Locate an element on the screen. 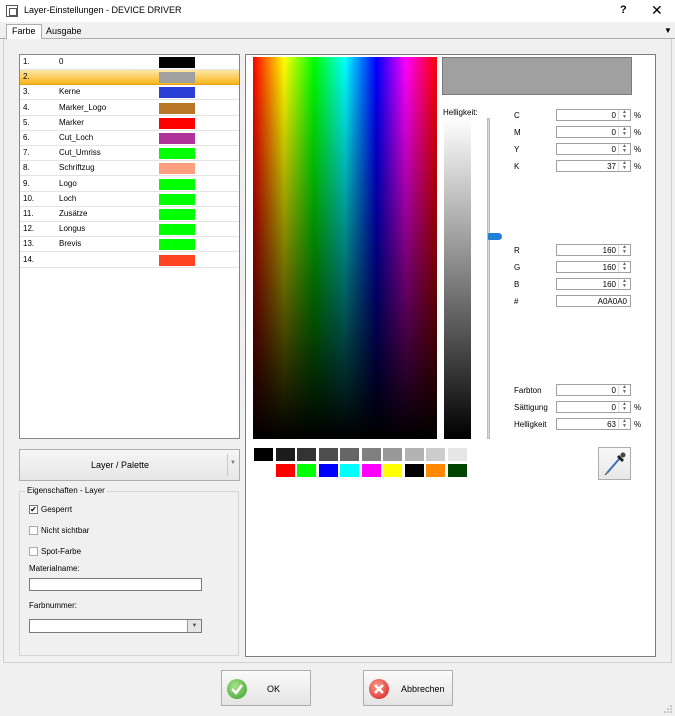  hsl-input-1: 0 ▲ ▼ is located at coordinates (593, 407).